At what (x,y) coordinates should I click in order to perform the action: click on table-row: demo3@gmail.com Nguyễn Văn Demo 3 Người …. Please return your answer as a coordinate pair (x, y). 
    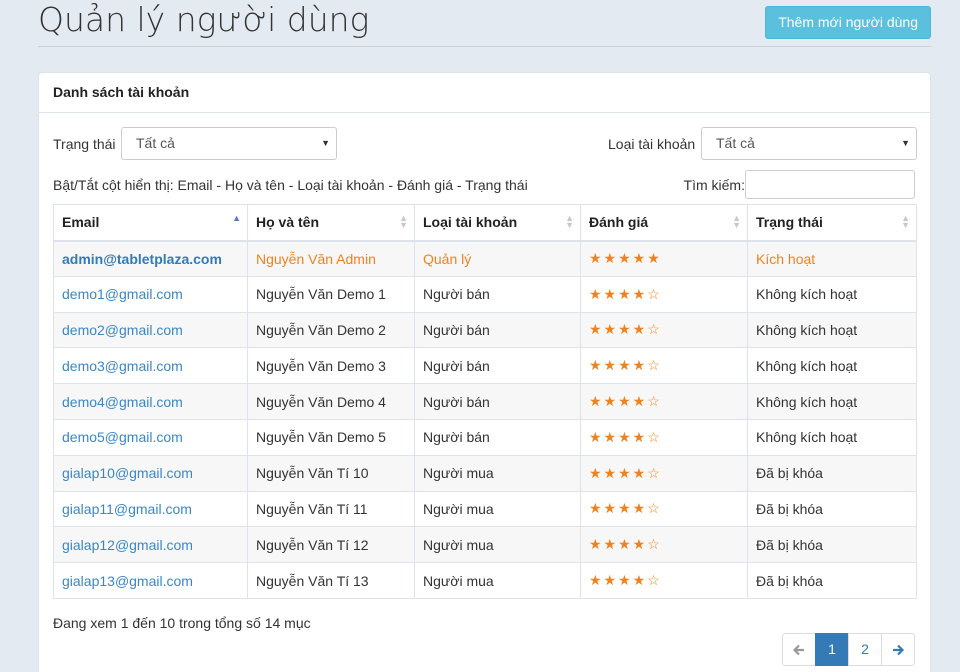
    Looking at the image, I should click on (485, 366).